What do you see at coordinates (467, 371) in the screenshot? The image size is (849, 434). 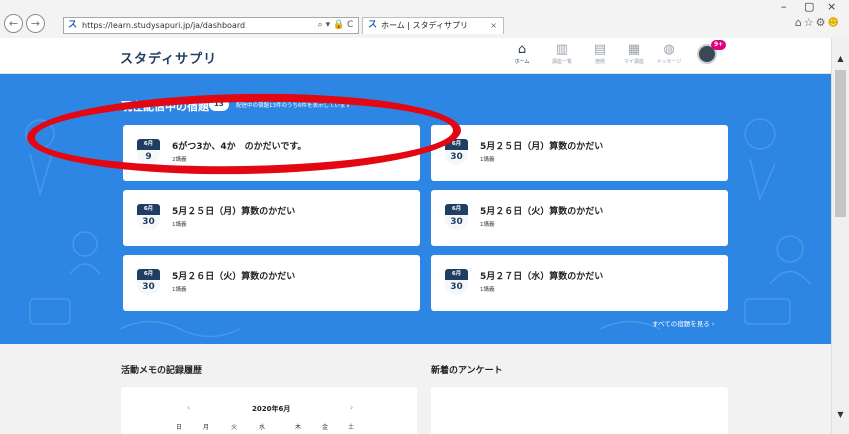 I see `survey-title: 新着のアンケート` at bounding box center [467, 371].